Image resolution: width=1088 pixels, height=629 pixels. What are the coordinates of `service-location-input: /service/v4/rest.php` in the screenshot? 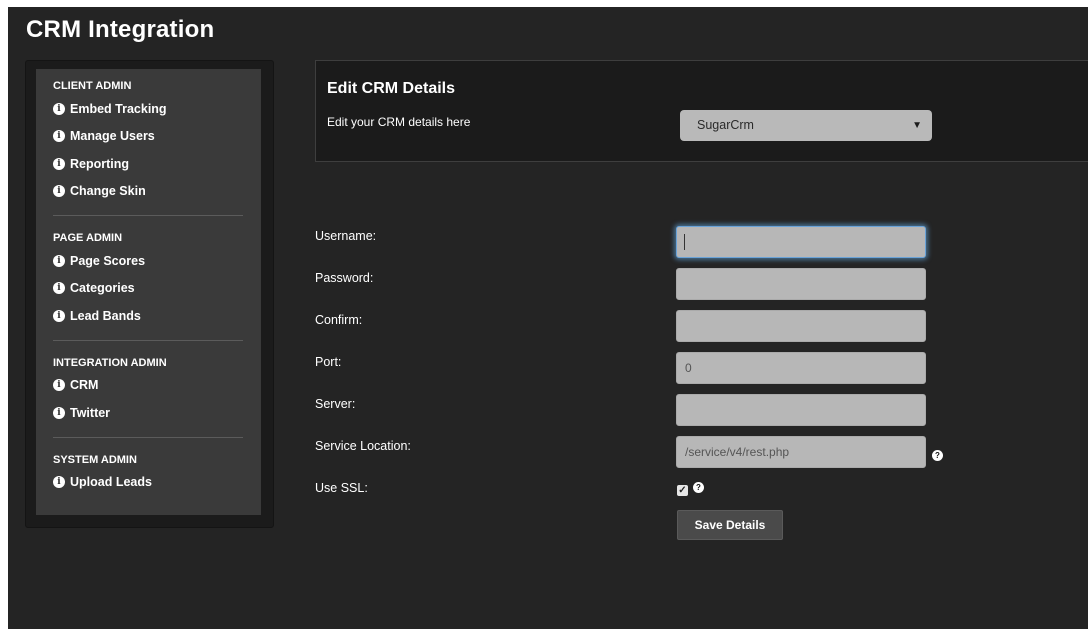 It's located at (801, 452).